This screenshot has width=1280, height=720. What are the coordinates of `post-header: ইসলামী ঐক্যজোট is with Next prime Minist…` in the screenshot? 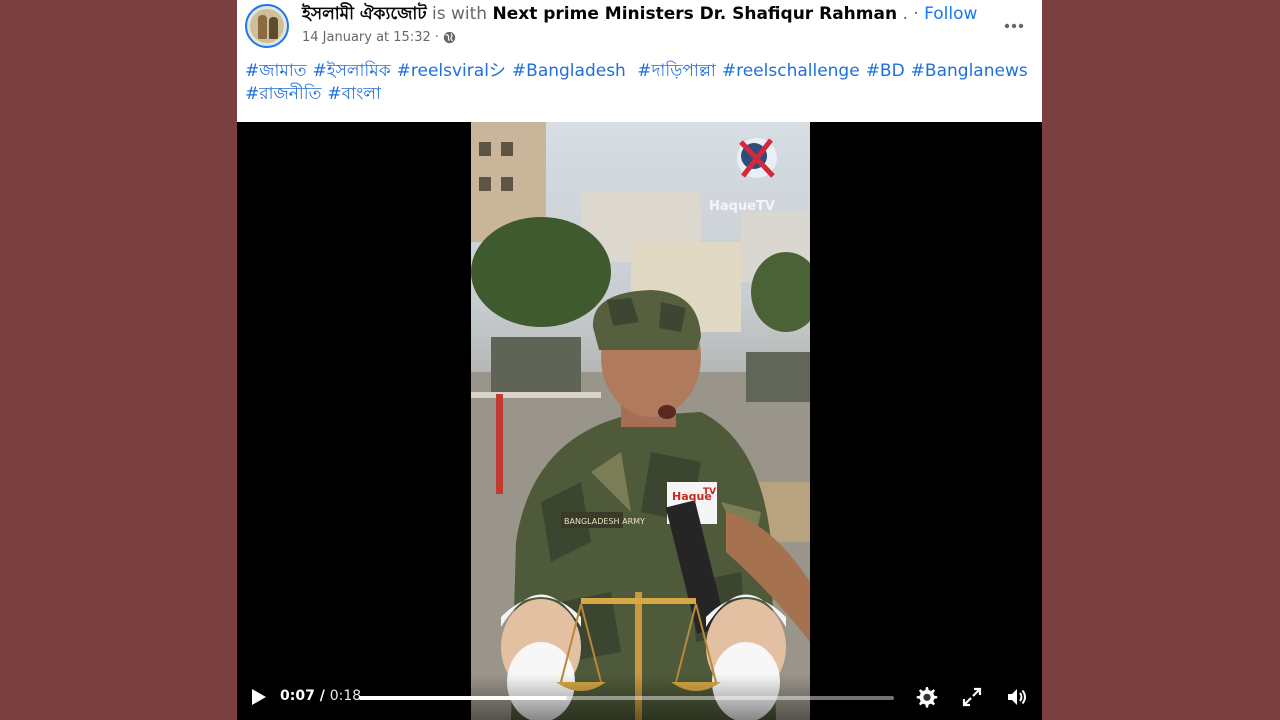 It's located at (639, 61).